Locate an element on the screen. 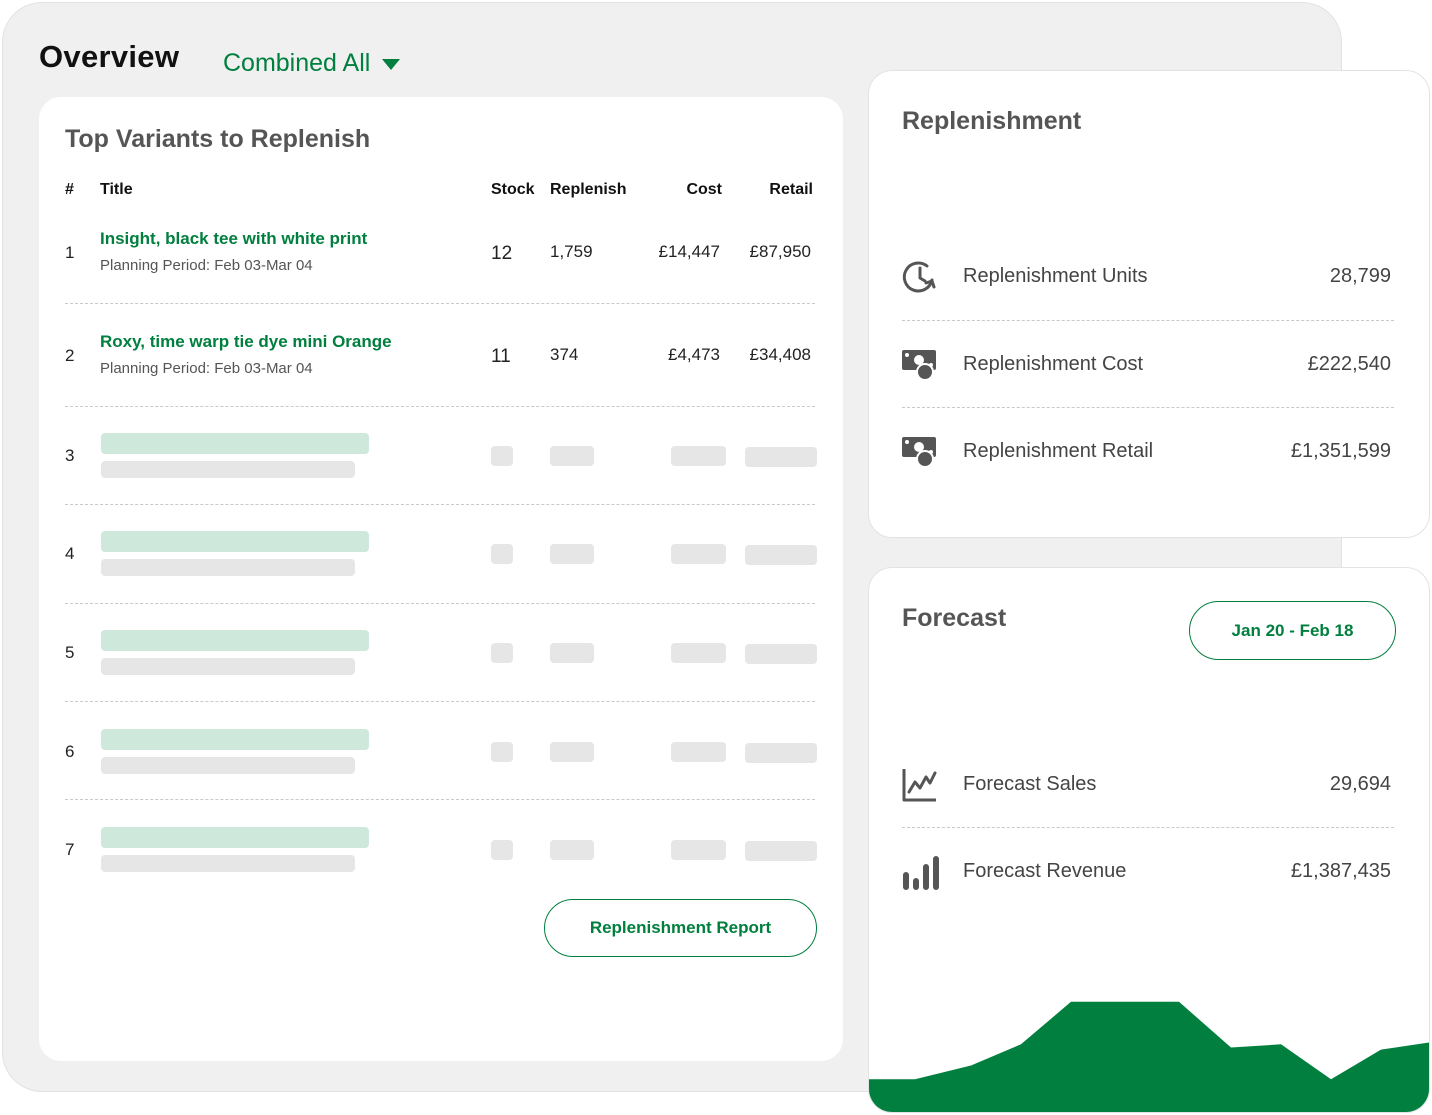 The height and width of the screenshot is (1115, 1432). placeholder-row: 4 is located at coordinates (441, 554).